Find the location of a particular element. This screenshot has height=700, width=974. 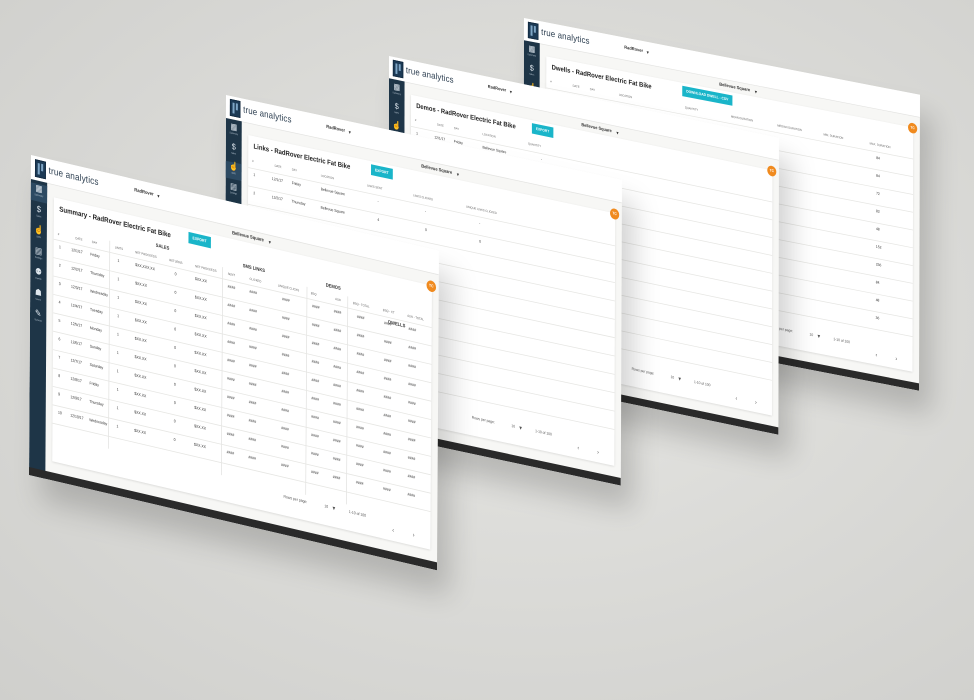

column-header: RETURNS is located at coordinates (176, 261).